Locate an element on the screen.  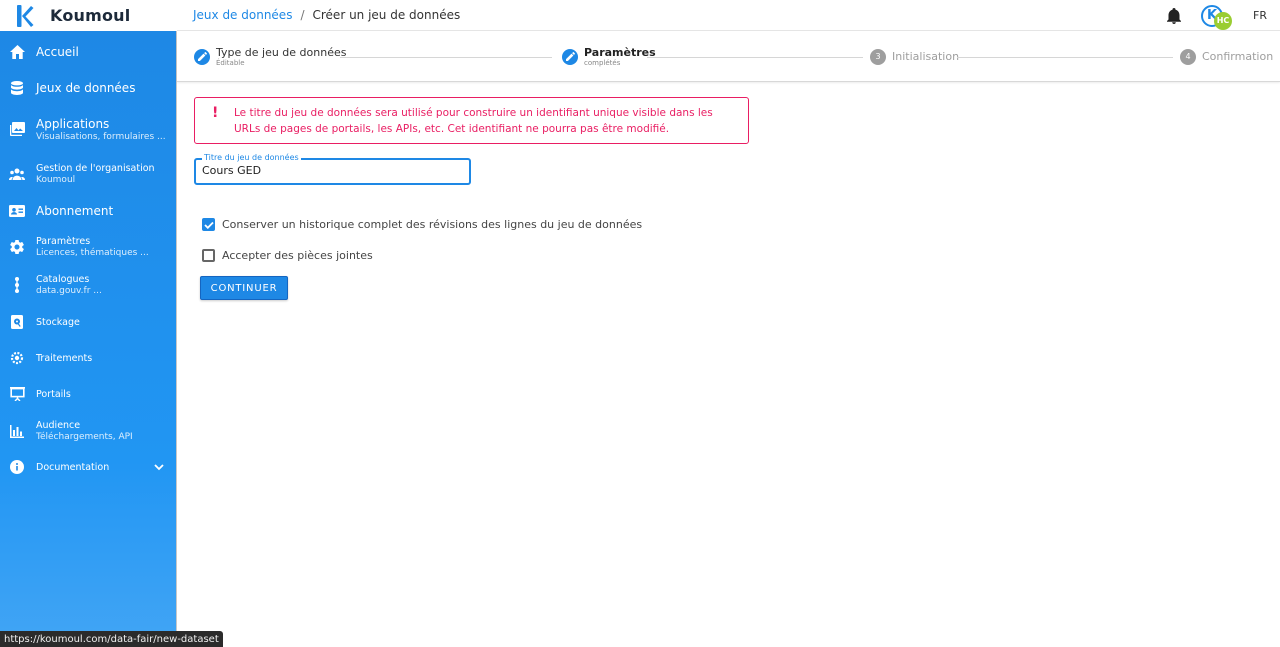
bell-icon is located at coordinates (1174, 15).